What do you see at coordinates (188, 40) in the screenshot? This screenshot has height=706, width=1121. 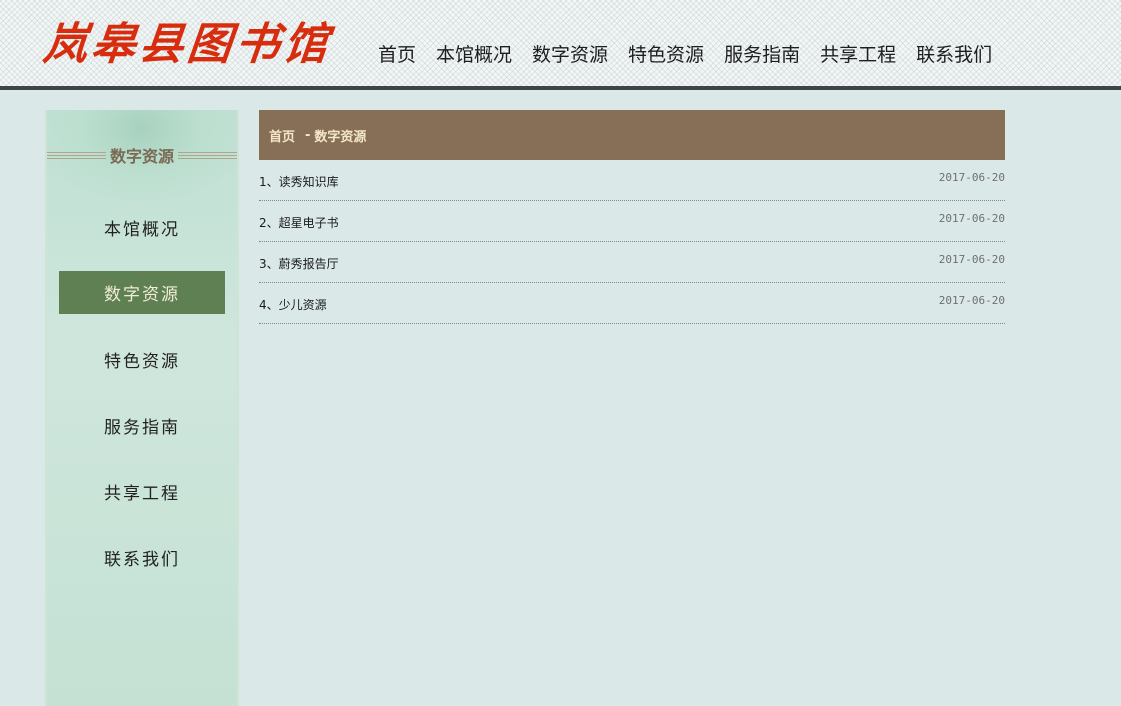 I see `site-logo: 岚皋县图书馆` at bounding box center [188, 40].